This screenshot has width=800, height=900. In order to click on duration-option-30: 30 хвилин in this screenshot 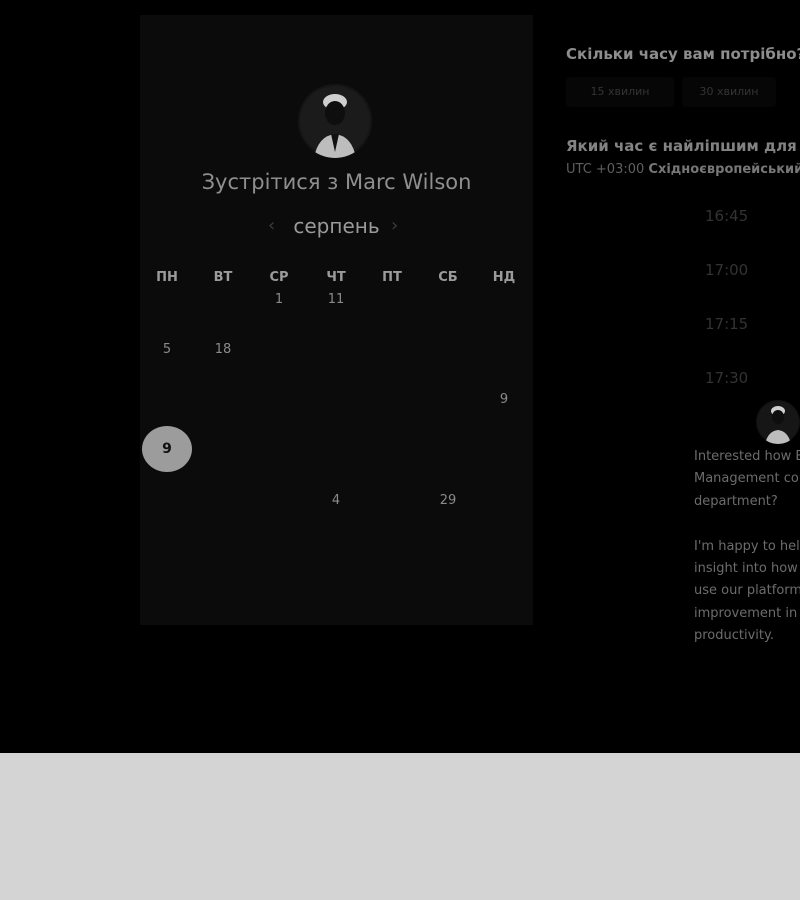, I will do `click(729, 92)`.